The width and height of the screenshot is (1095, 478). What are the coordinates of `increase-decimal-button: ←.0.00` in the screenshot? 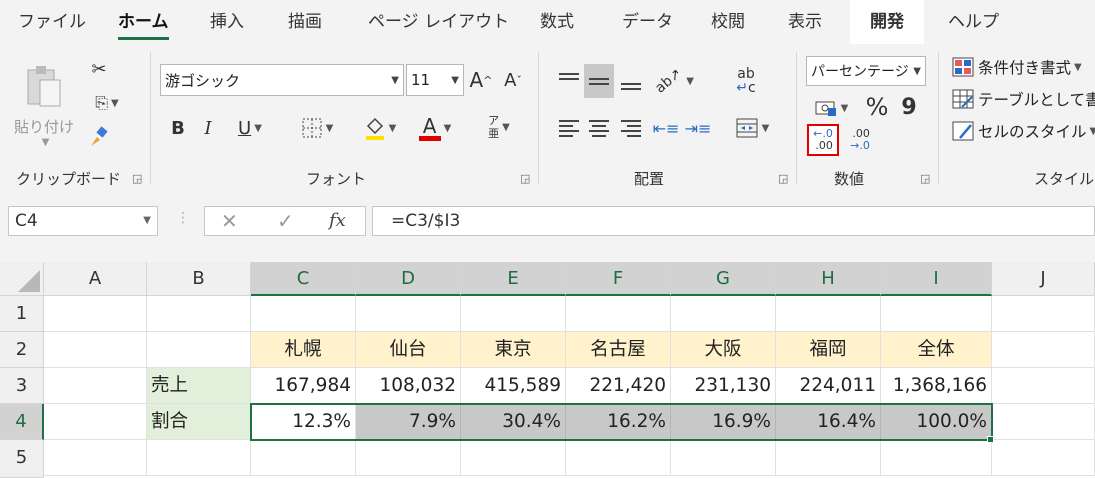 It's located at (823, 140).